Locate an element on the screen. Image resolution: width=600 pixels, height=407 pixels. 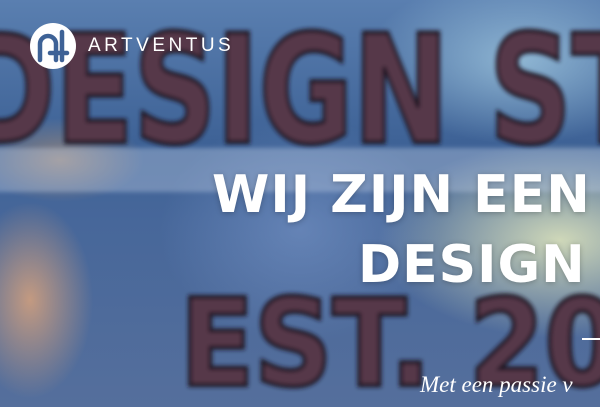
headline-line-1: WIJ ZIJN EEN is located at coordinates (401, 195).